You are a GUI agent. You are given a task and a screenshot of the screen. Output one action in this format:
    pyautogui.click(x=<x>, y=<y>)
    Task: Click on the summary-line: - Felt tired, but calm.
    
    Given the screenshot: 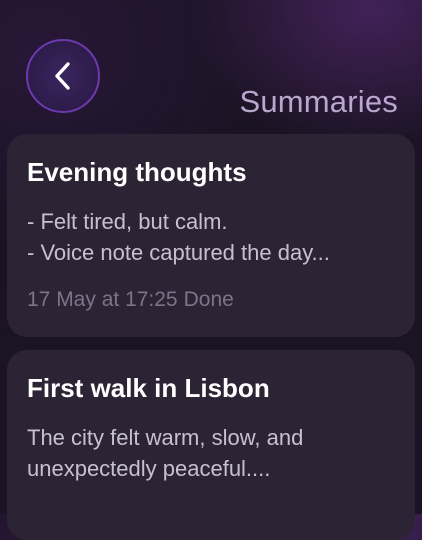 What is the action you would take?
    pyautogui.click(x=127, y=221)
    